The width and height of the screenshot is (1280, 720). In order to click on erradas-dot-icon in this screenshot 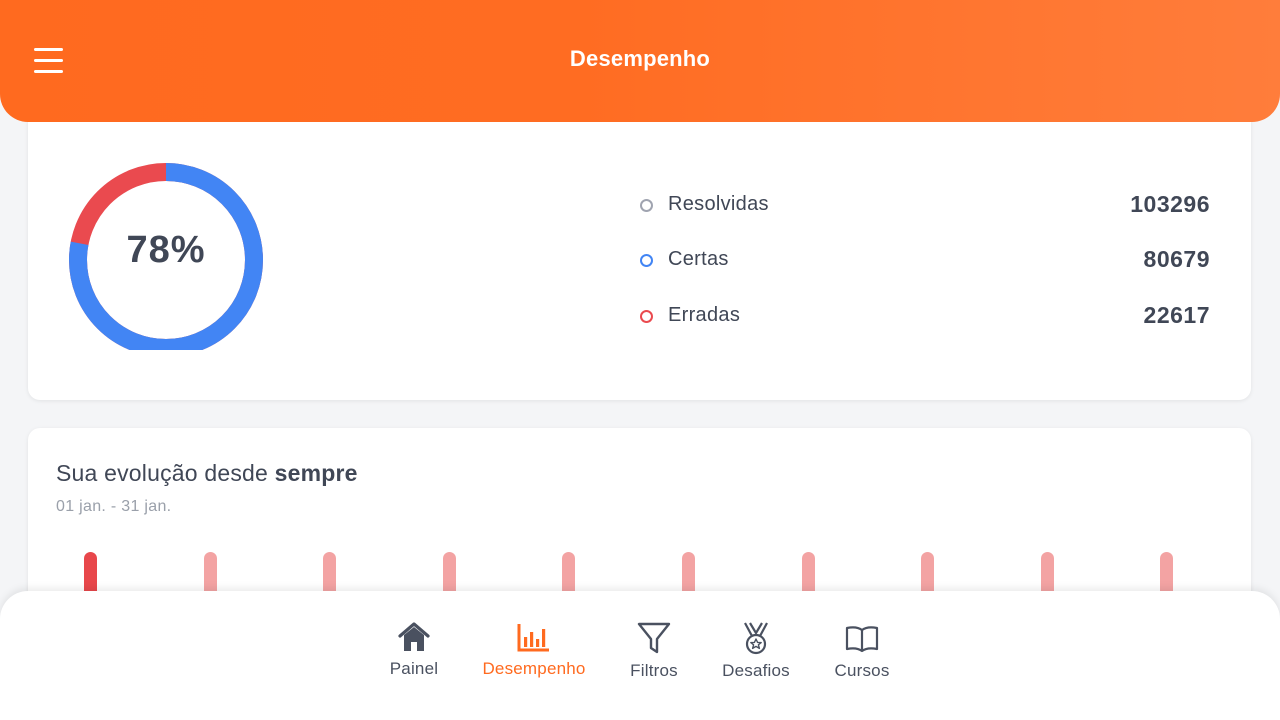, I will do `click(646, 316)`.